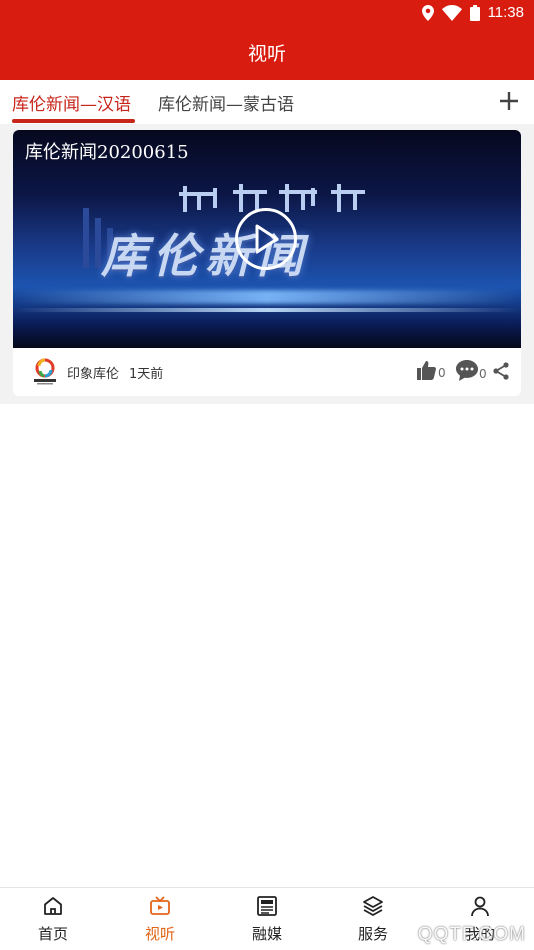 This screenshot has height=950, width=534. What do you see at coordinates (372, 934) in the screenshot?
I see `nav-services-label: 服务` at bounding box center [372, 934].